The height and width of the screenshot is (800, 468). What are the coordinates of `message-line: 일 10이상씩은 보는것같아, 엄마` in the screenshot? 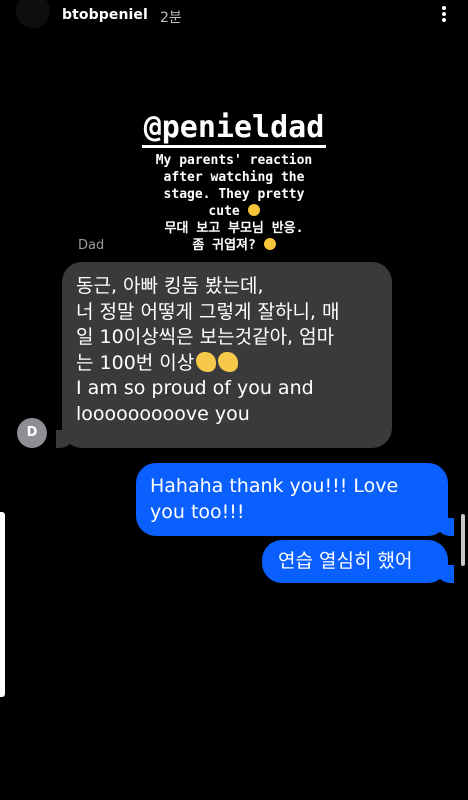 It's located at (205, 337).